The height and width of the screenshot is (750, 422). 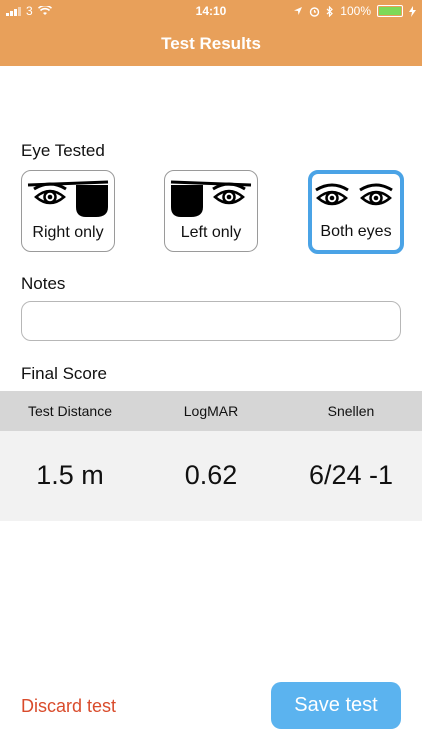 I want to click on page-title: Test Results, so click(x=211, y=43).